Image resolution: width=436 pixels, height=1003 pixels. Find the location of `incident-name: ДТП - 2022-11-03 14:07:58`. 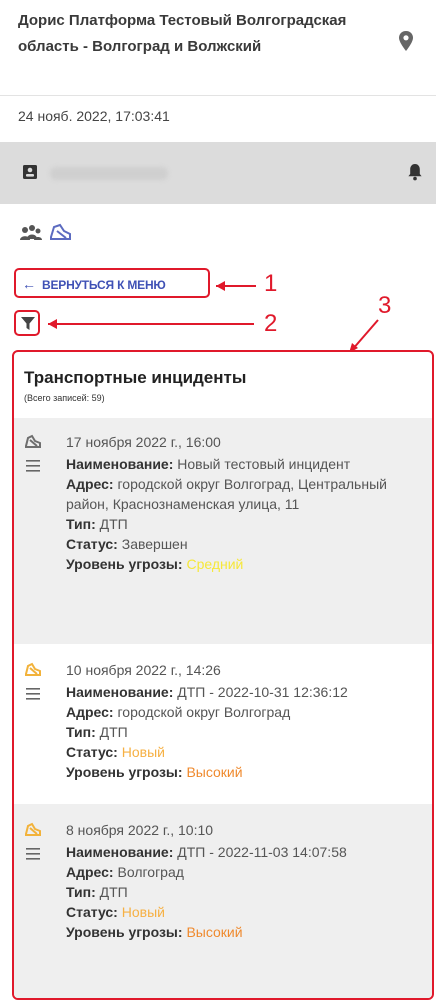

incident-name: ДТП - 2022-11-03 14:07:58 is located at coordinates (262, 852).